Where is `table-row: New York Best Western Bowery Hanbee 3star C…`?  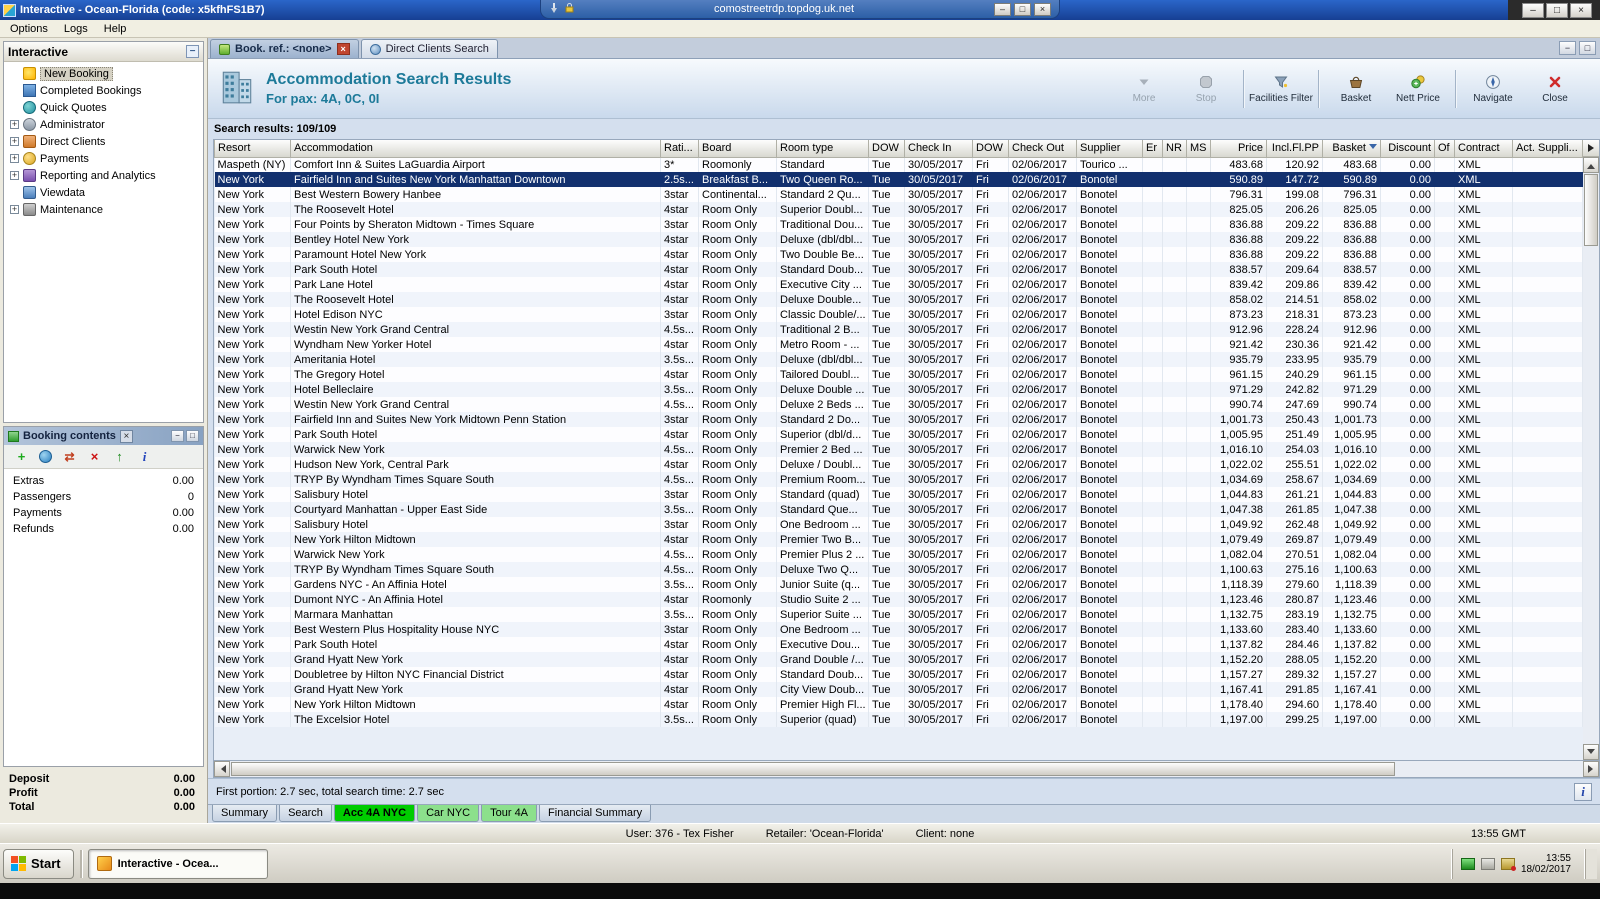
table-row: New York Best Western Bowery Hanbee 3star C… is located at coordinates (898, 194).